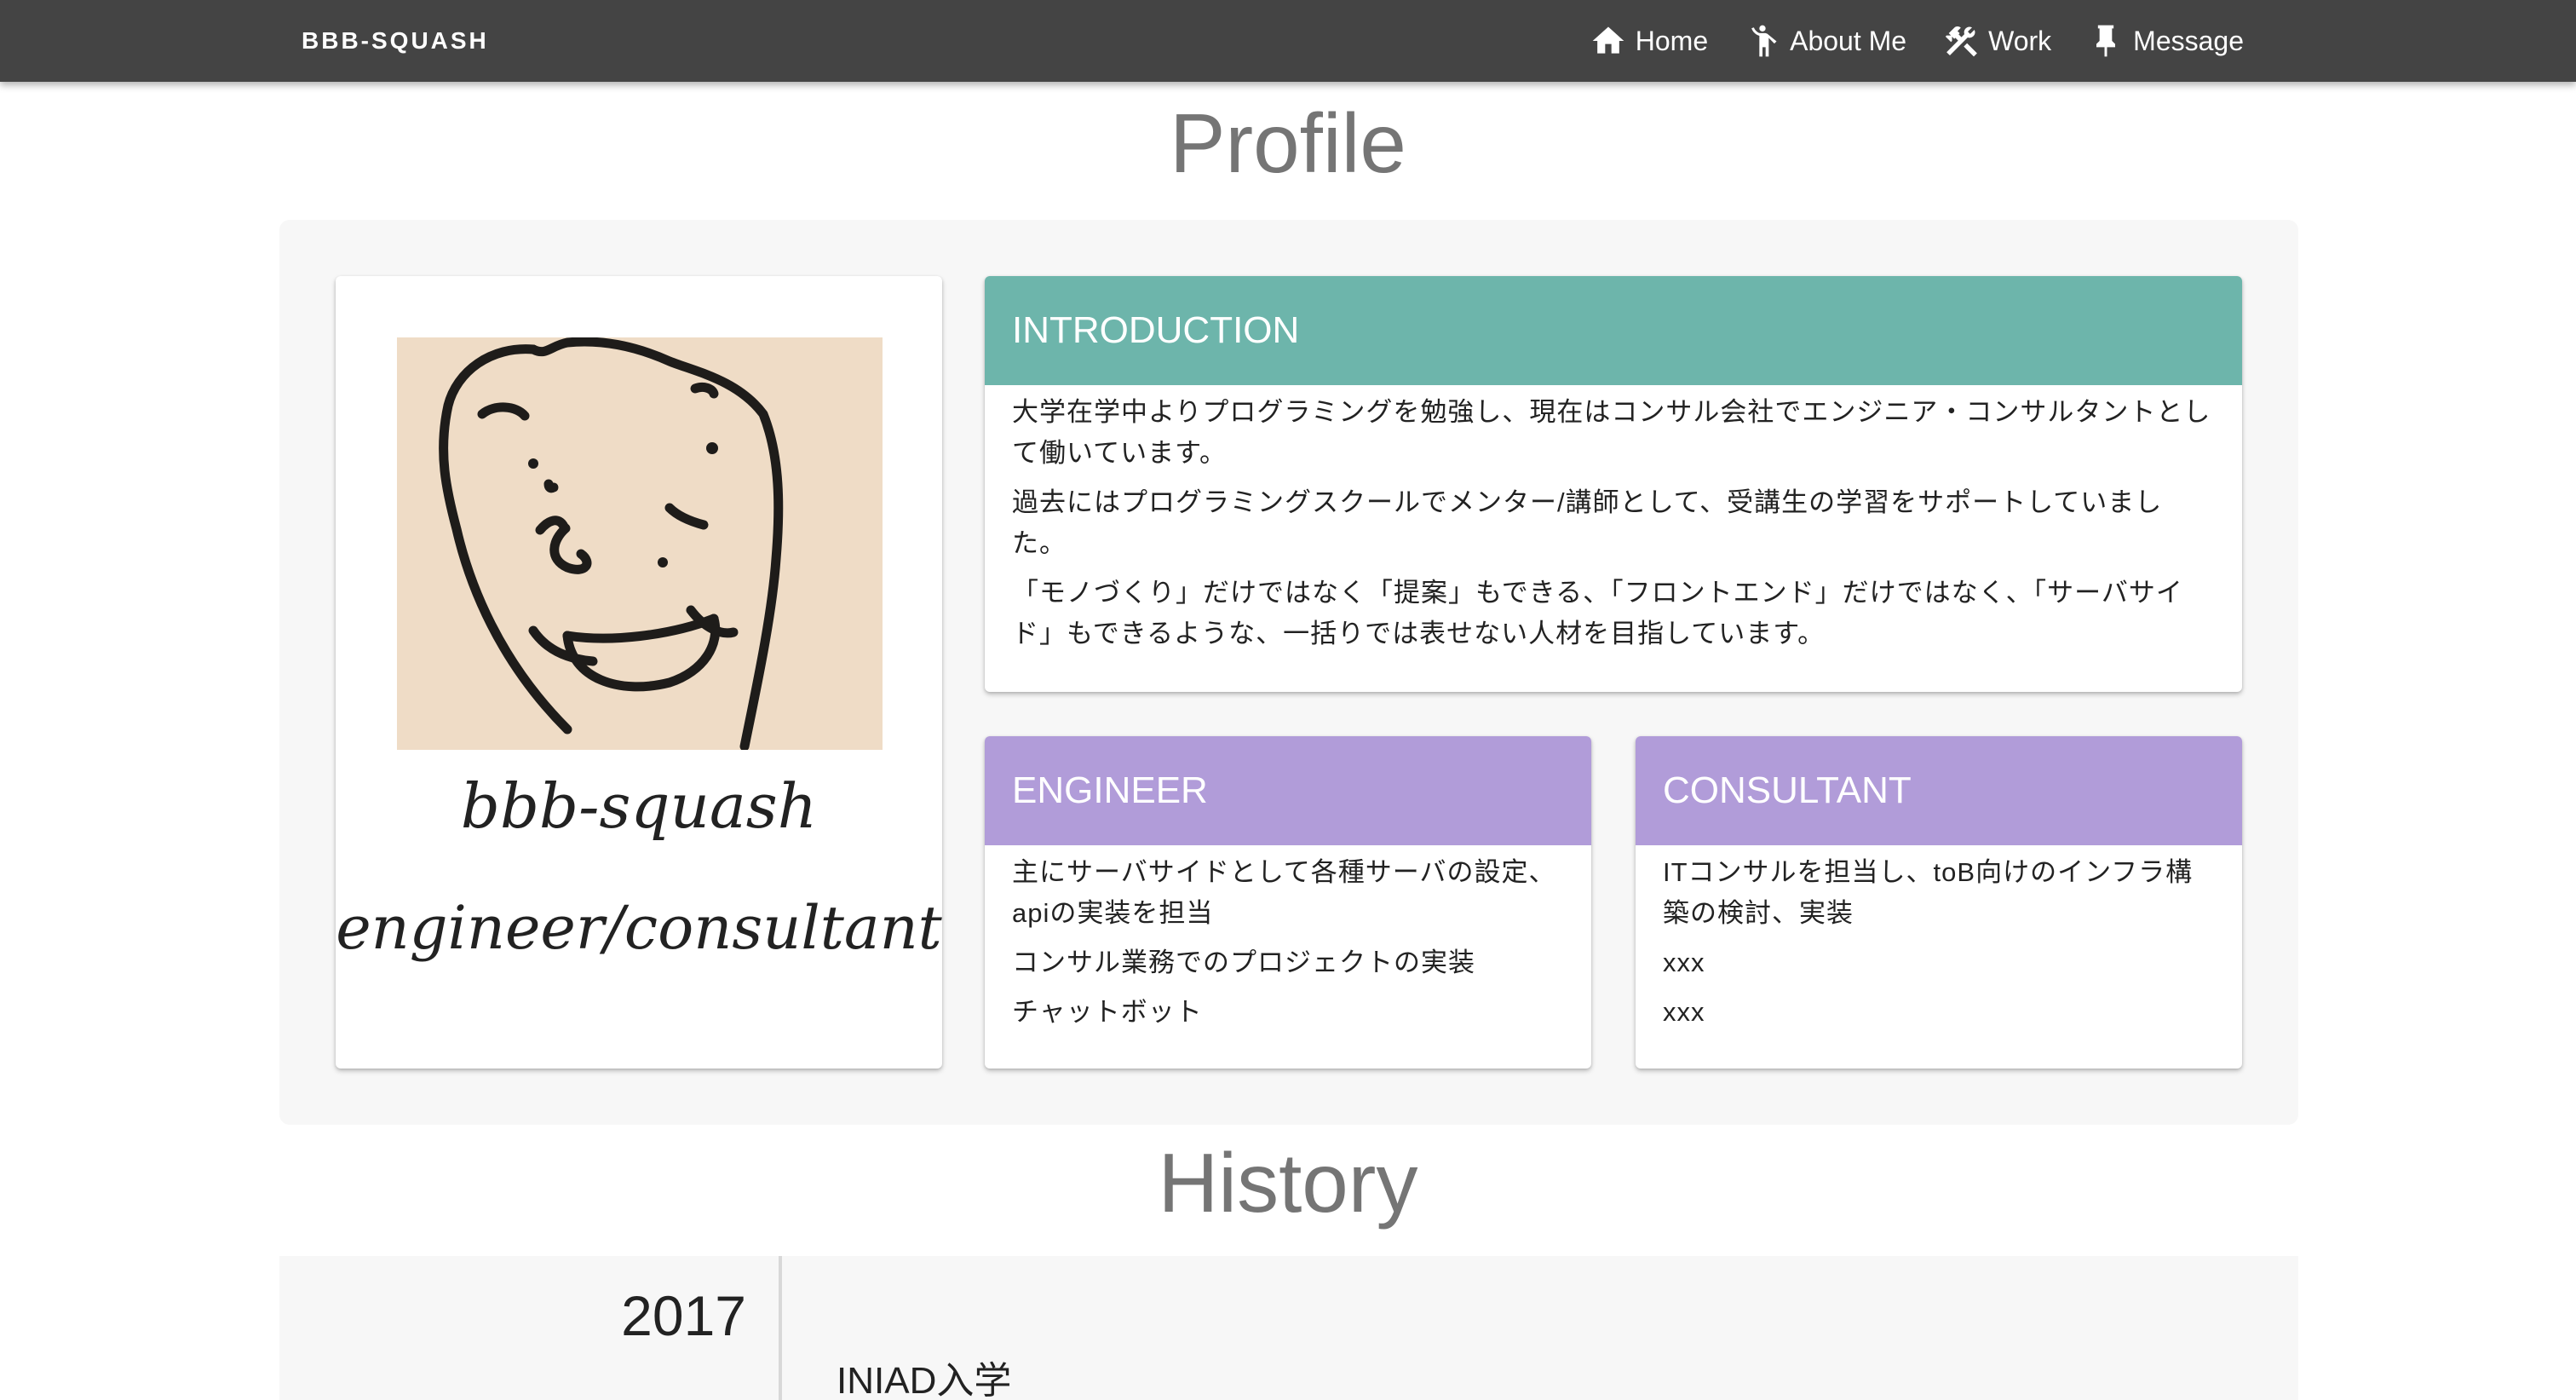  I want to click on introduction-heading: INTRODUCTION, so click(1613, 330).